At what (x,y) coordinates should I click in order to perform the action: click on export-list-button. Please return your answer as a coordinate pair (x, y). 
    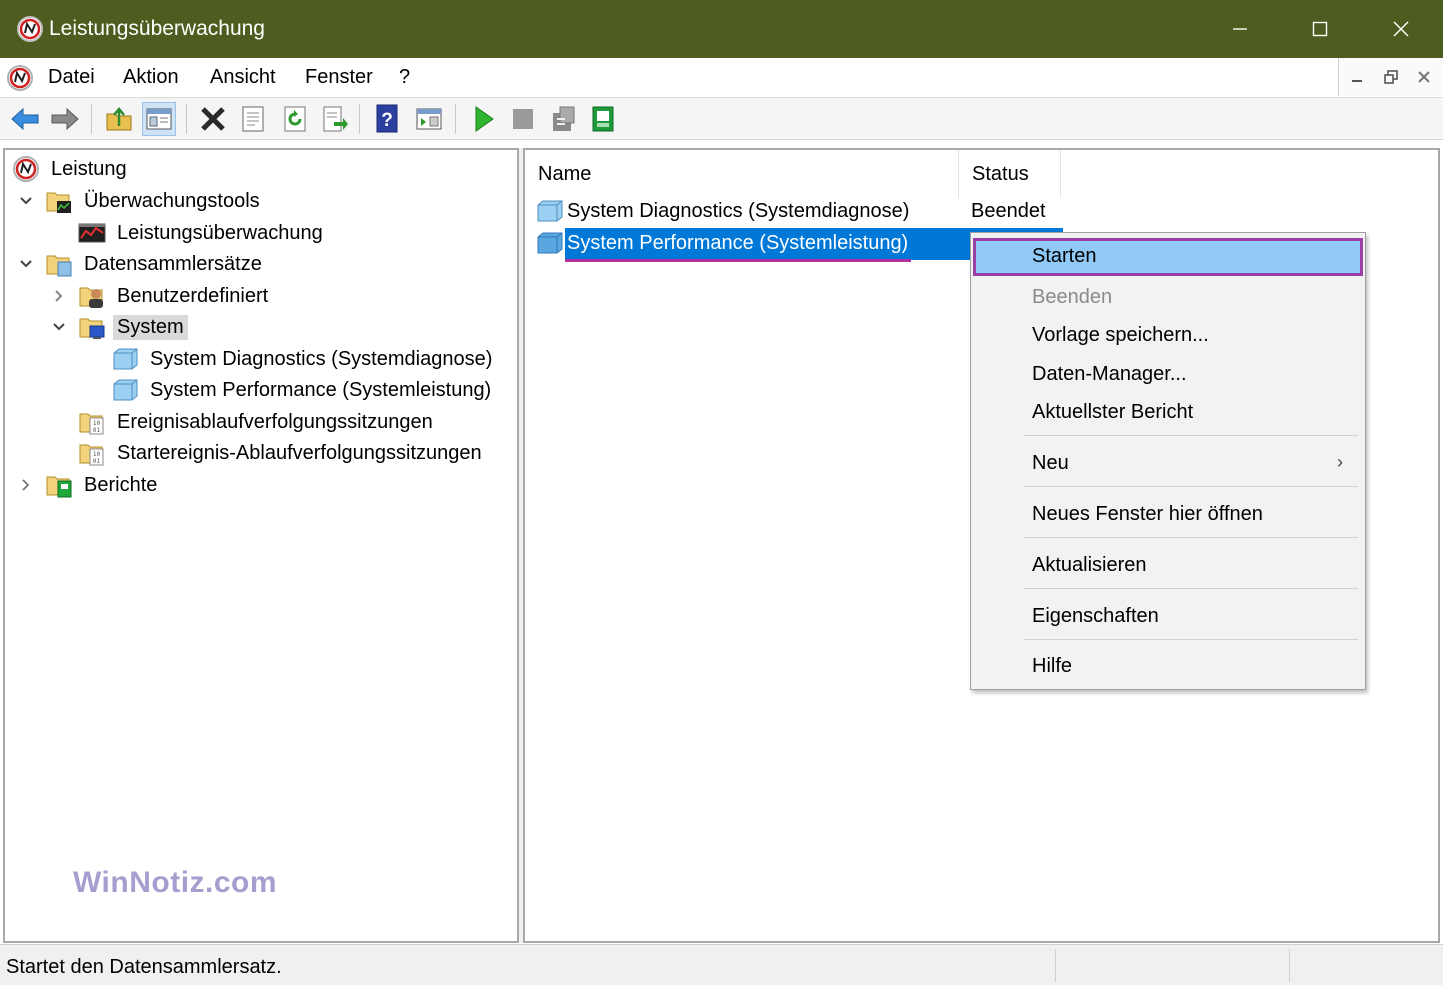
    Looking at the image, I should click on (335, 119).